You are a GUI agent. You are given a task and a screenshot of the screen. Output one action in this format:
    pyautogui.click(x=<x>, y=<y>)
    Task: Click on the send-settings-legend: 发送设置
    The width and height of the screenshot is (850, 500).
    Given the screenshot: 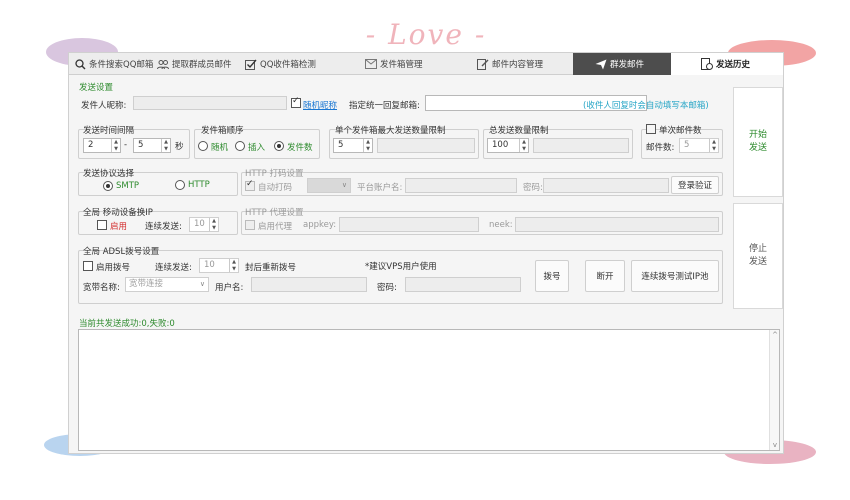 What is the action you would take?
    pyautogui.click(x=96, y=88)
    